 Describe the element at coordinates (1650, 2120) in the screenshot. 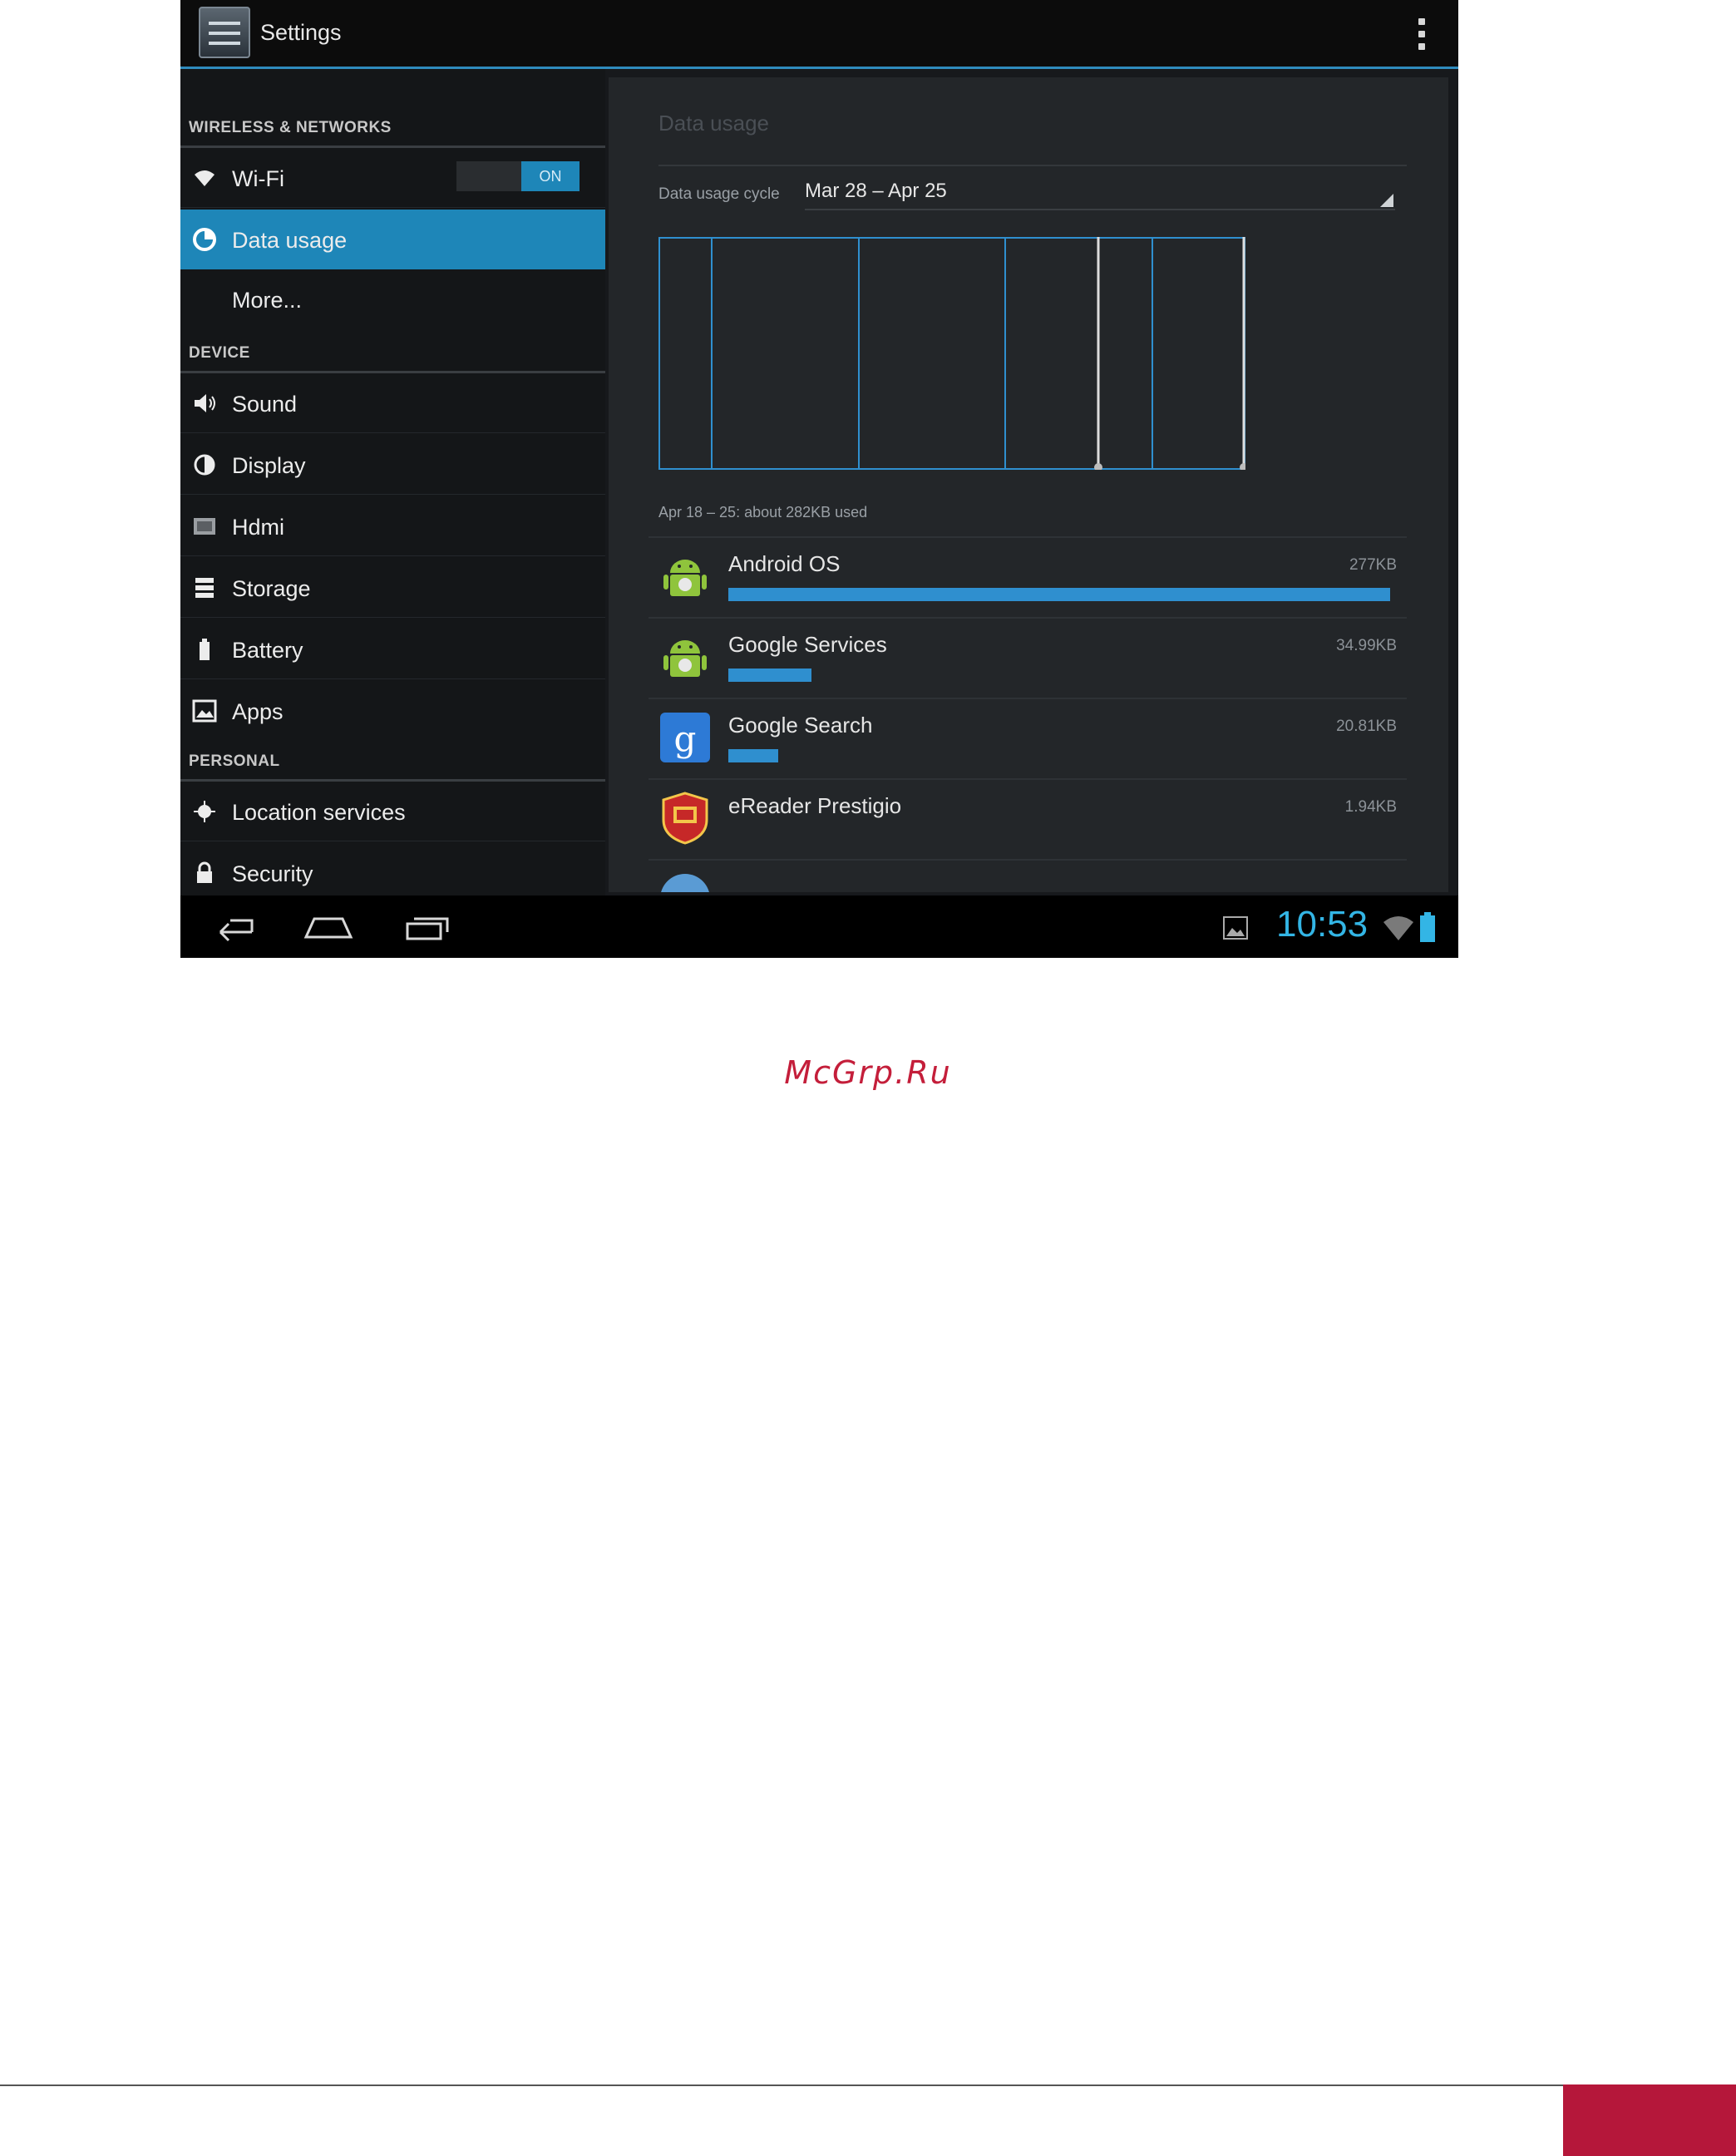

I see `footer-accent-block` at that location.